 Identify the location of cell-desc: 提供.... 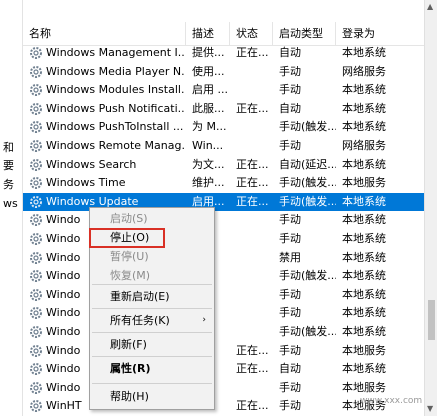
(208, 52).